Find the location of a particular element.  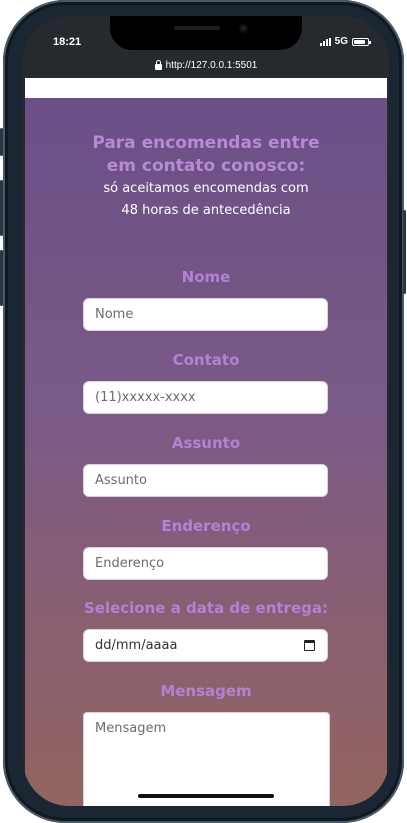

calendar-icon is located at coordinates (309, 645).